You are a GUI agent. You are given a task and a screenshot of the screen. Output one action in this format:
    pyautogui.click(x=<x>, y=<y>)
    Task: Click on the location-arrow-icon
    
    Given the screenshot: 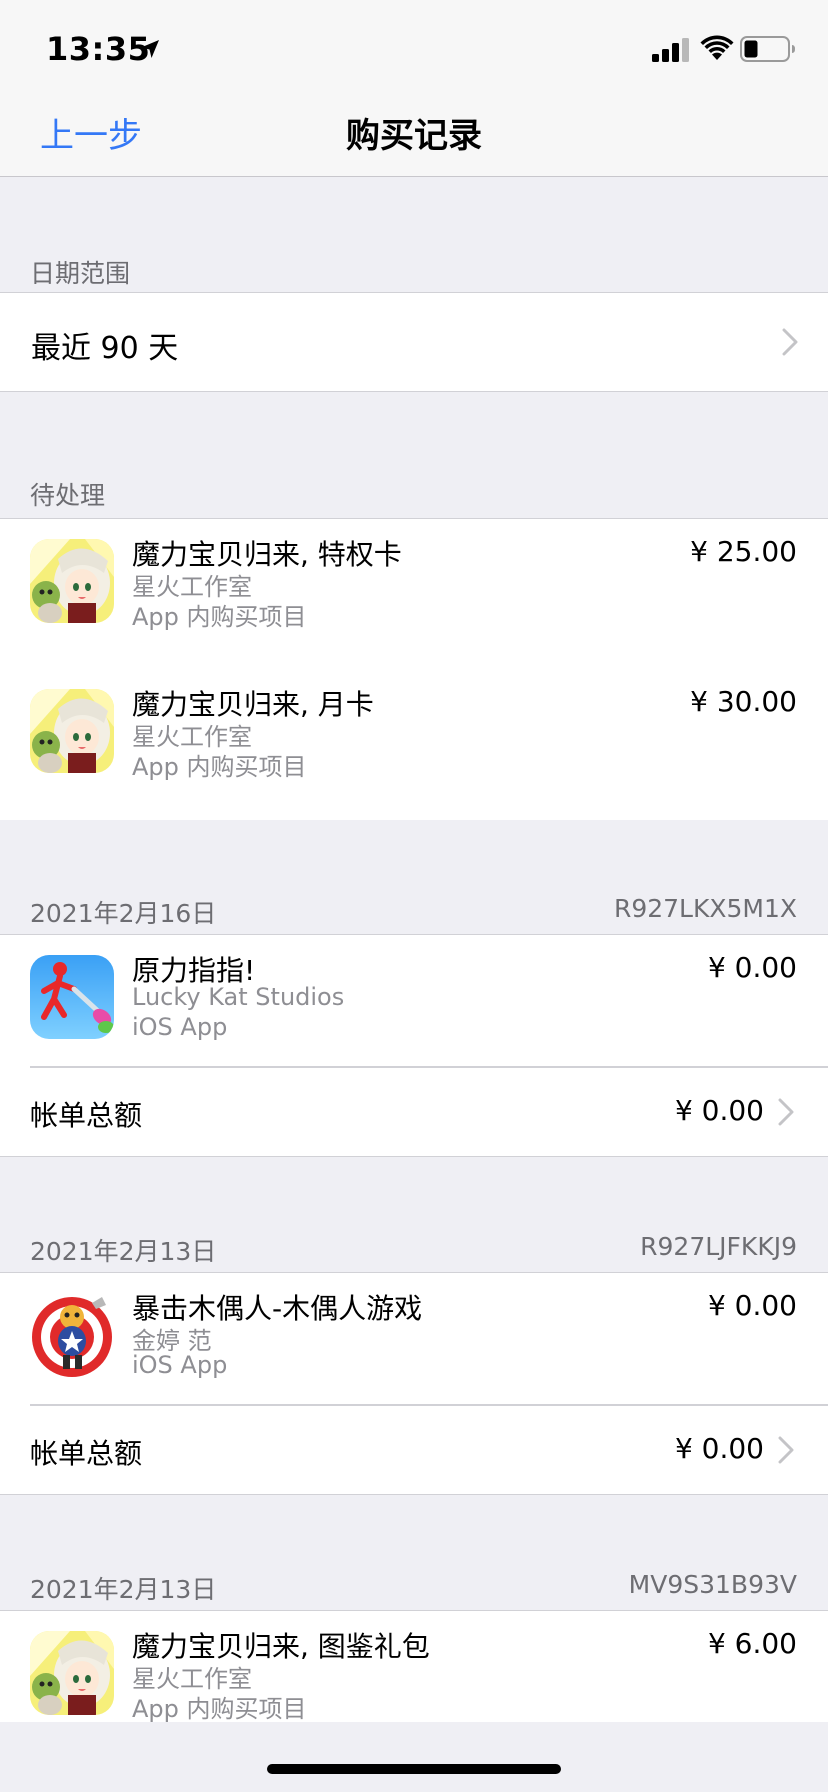 What is the action you would take?
    pyautogui.click(x=150, y=49)
    